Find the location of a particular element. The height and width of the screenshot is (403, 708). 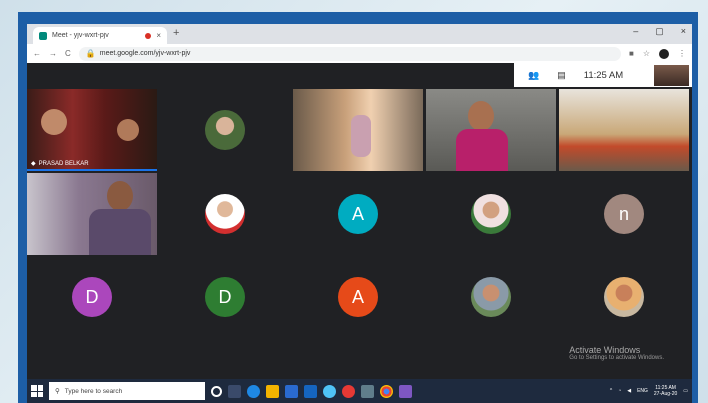

close-tab-button: × is located at coordinates (158, 35).